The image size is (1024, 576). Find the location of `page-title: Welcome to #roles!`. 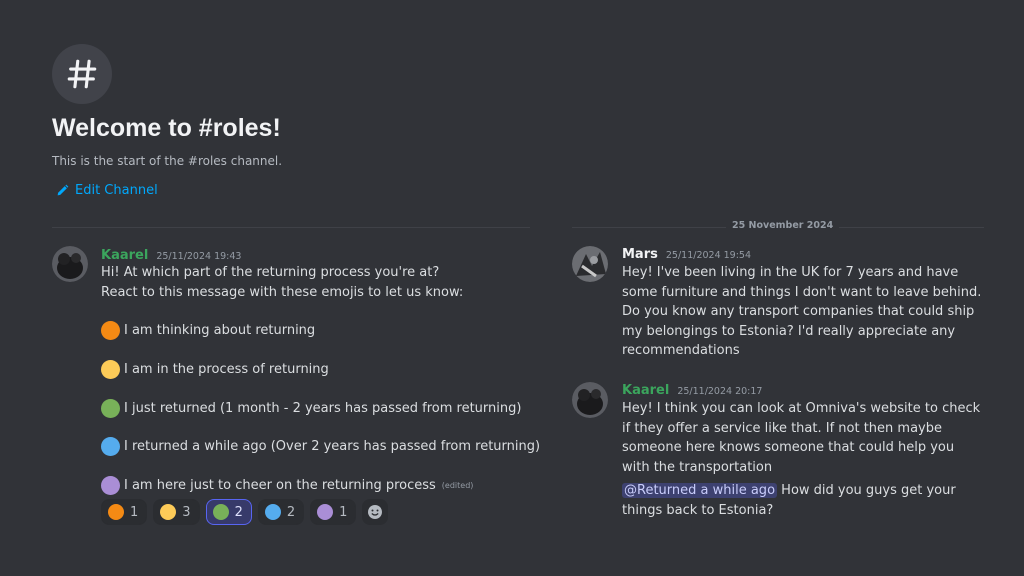

page-title: Welcome to #roles! is located at coordinates (166, 128).